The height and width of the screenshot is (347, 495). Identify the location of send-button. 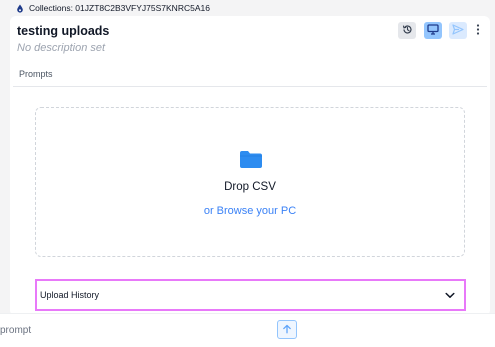
(458, 30).